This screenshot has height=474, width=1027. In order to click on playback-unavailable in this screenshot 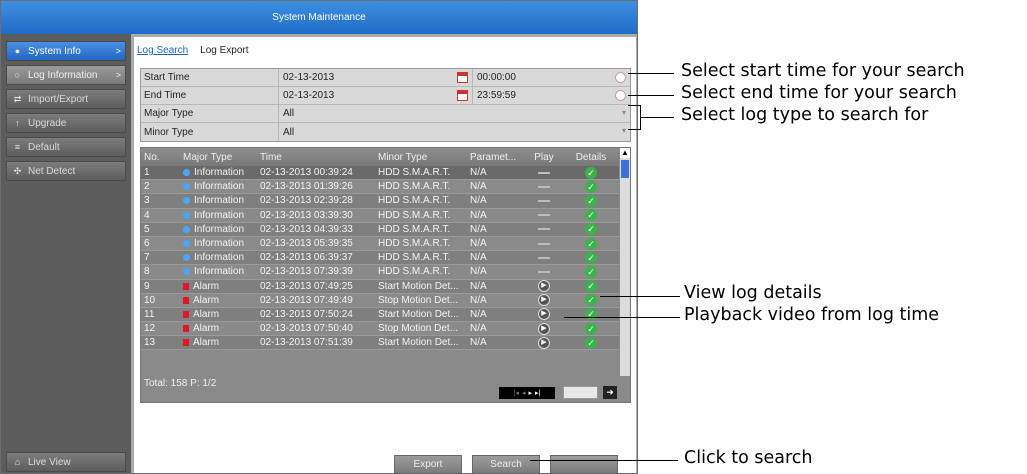, I will do `click(544, 186)`.